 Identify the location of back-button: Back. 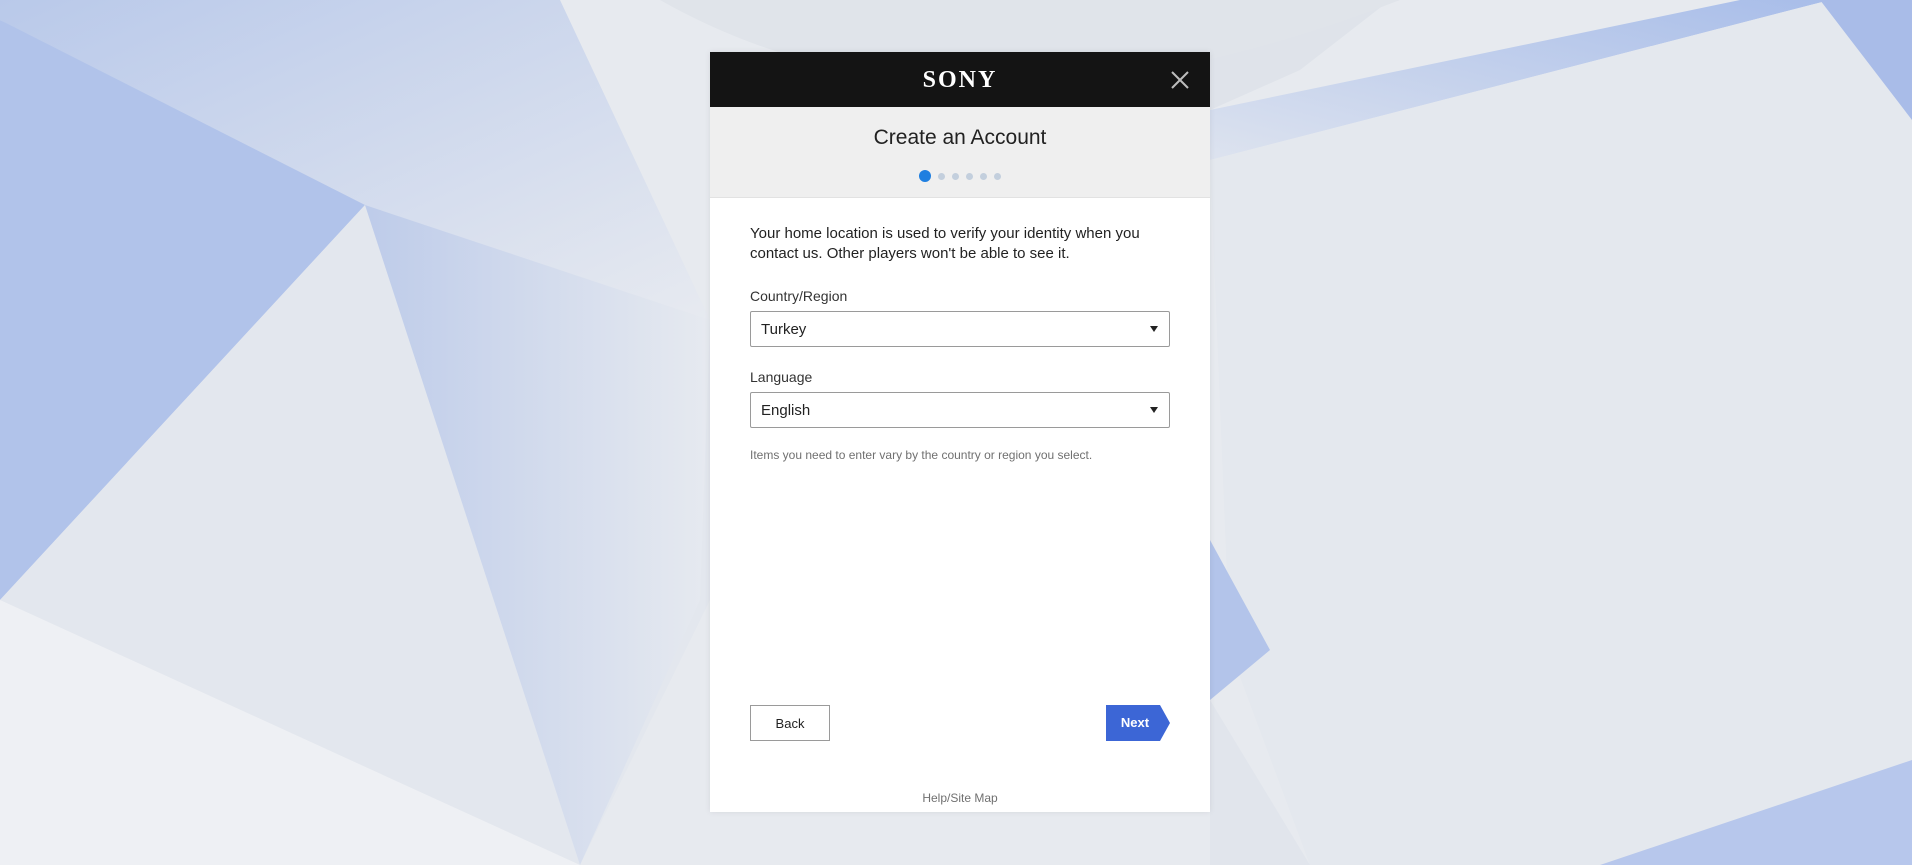
(790, 723).